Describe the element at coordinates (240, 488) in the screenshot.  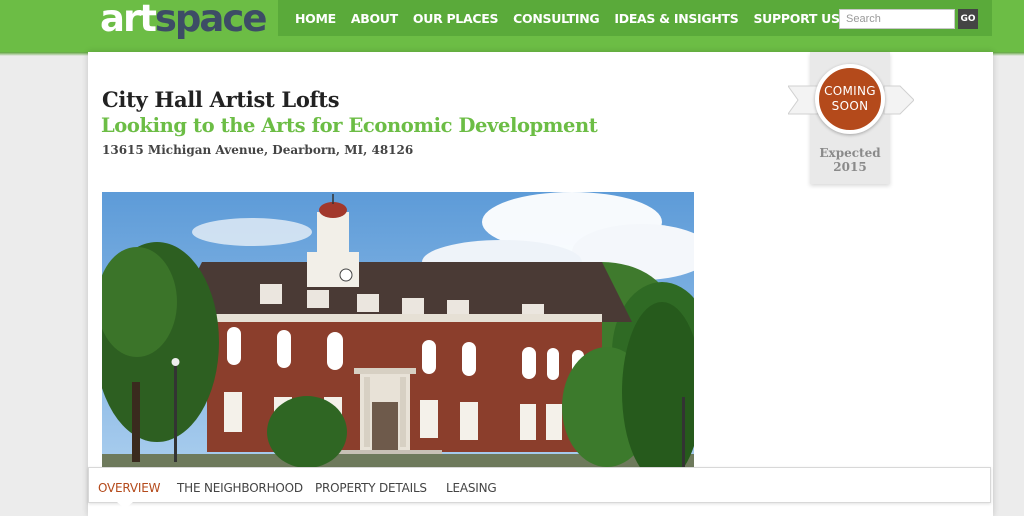
I see `tab-the-neighborhood: THE NEIGHBORHOOD` at that location.